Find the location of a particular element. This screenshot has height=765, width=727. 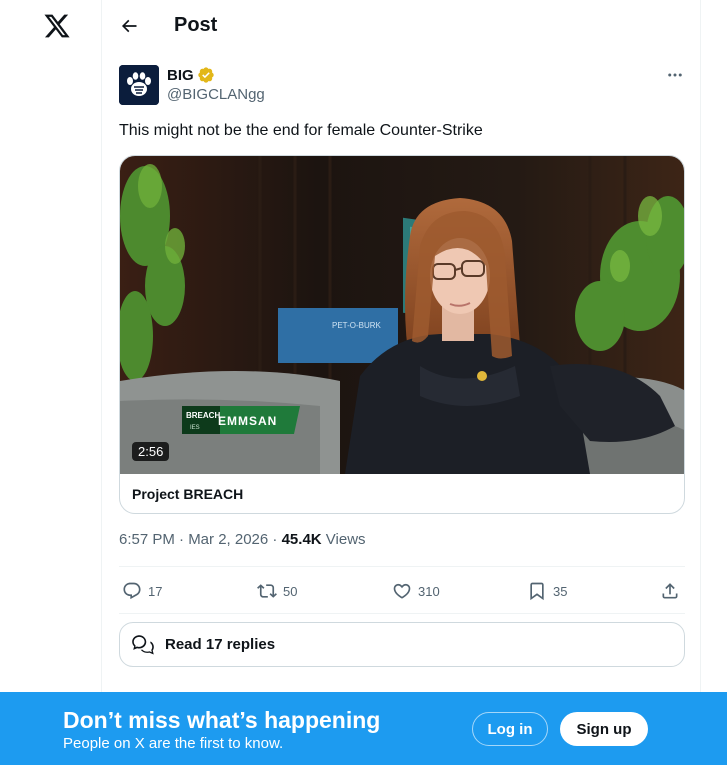

action-bar: 17 50 310 35 is located at coordinates (402, 591).